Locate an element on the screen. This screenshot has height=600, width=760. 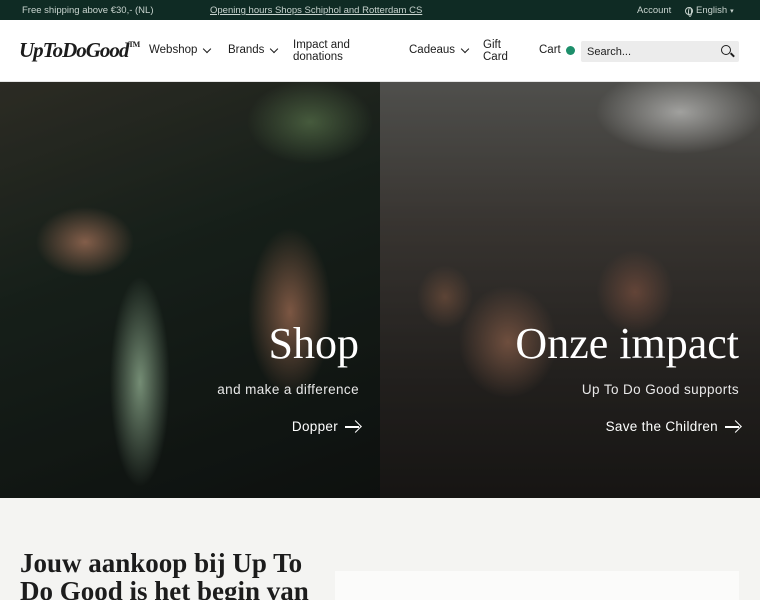
nav-brands: Brands is located at coordinates (253, 50).